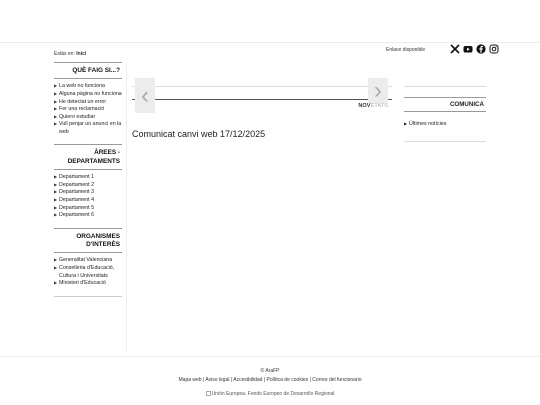 The width and height of the screenshot is (540, 405). What do you see at coordinates (88, 118) in the screenshot?
I see `sidebar-link: Quiero estudiar` at bounding box center [88, 118].